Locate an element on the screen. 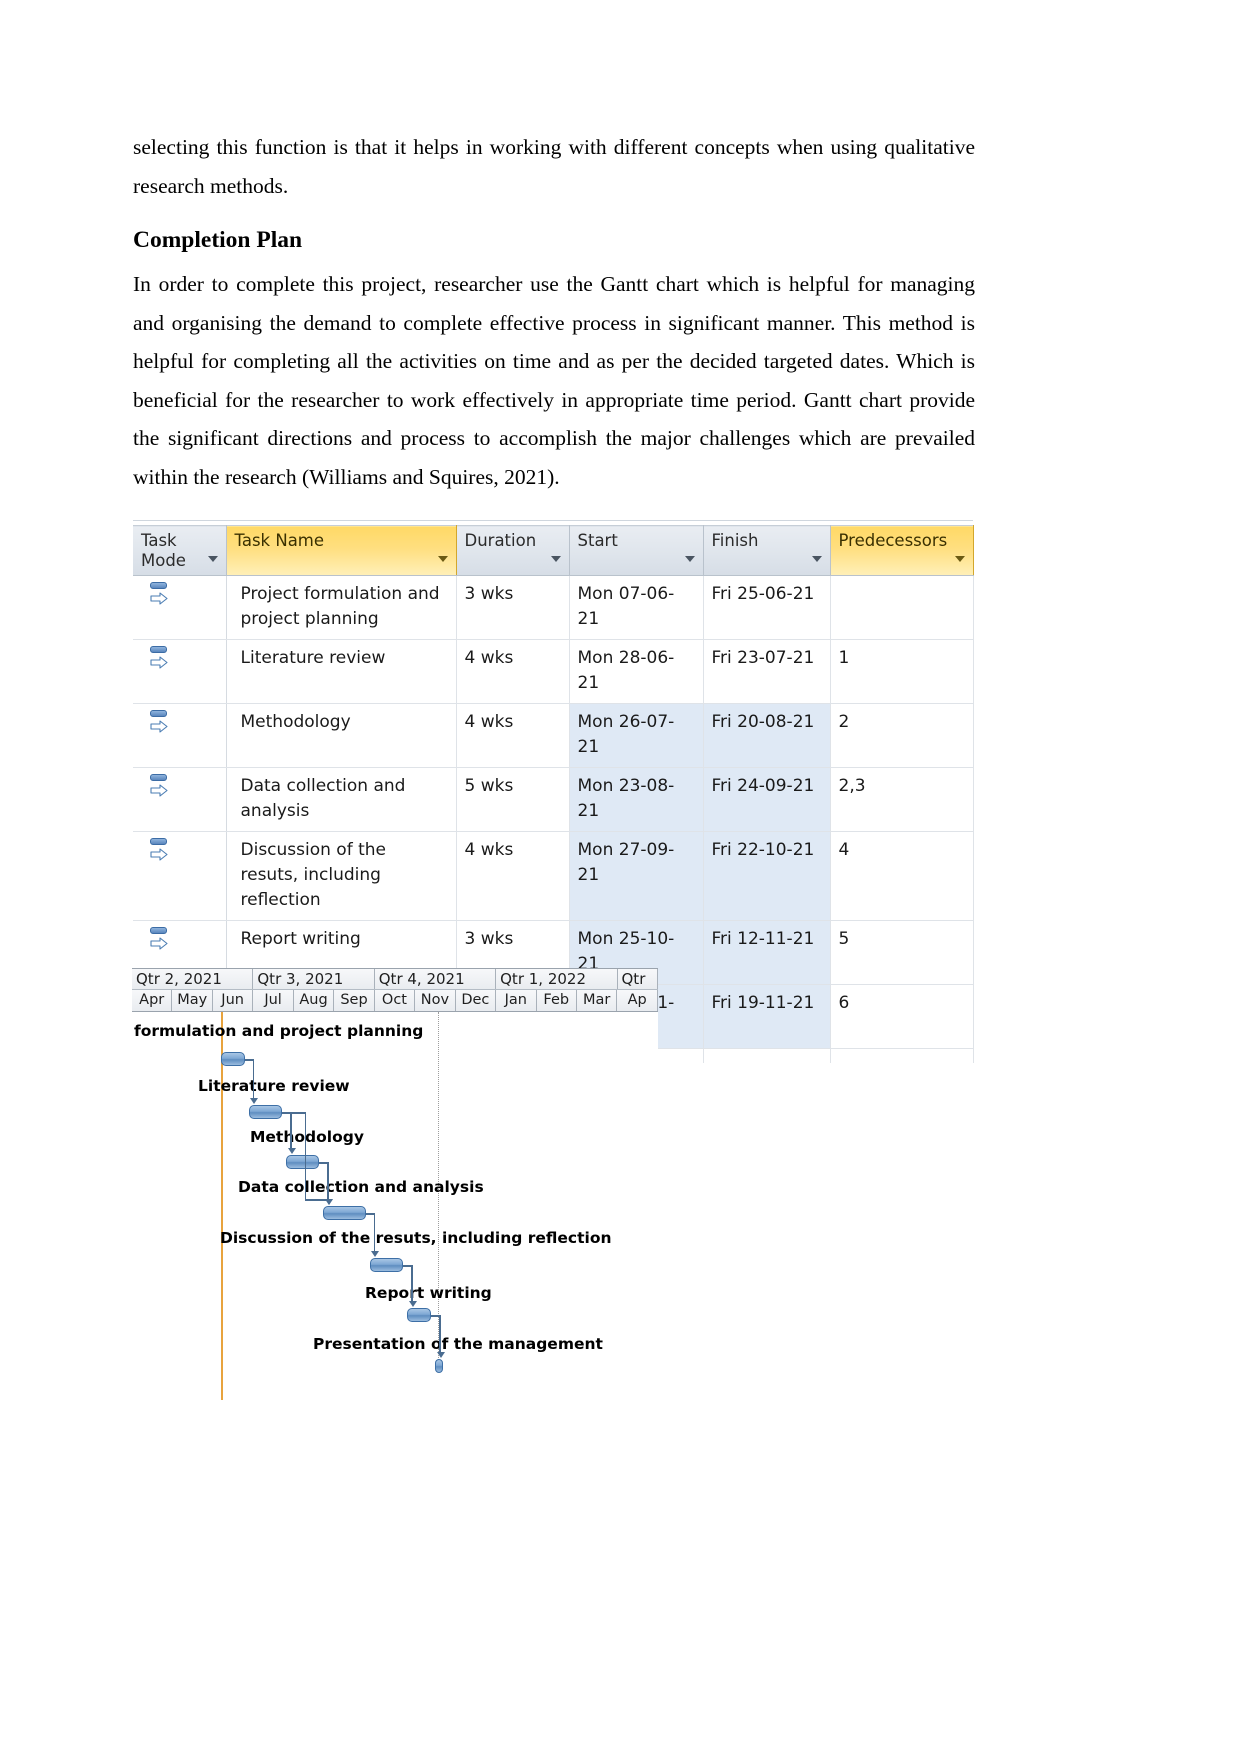 This screenshot has height=1754, width=1241. cell-predecessors: 6 is located at coordinates (902, 1016).